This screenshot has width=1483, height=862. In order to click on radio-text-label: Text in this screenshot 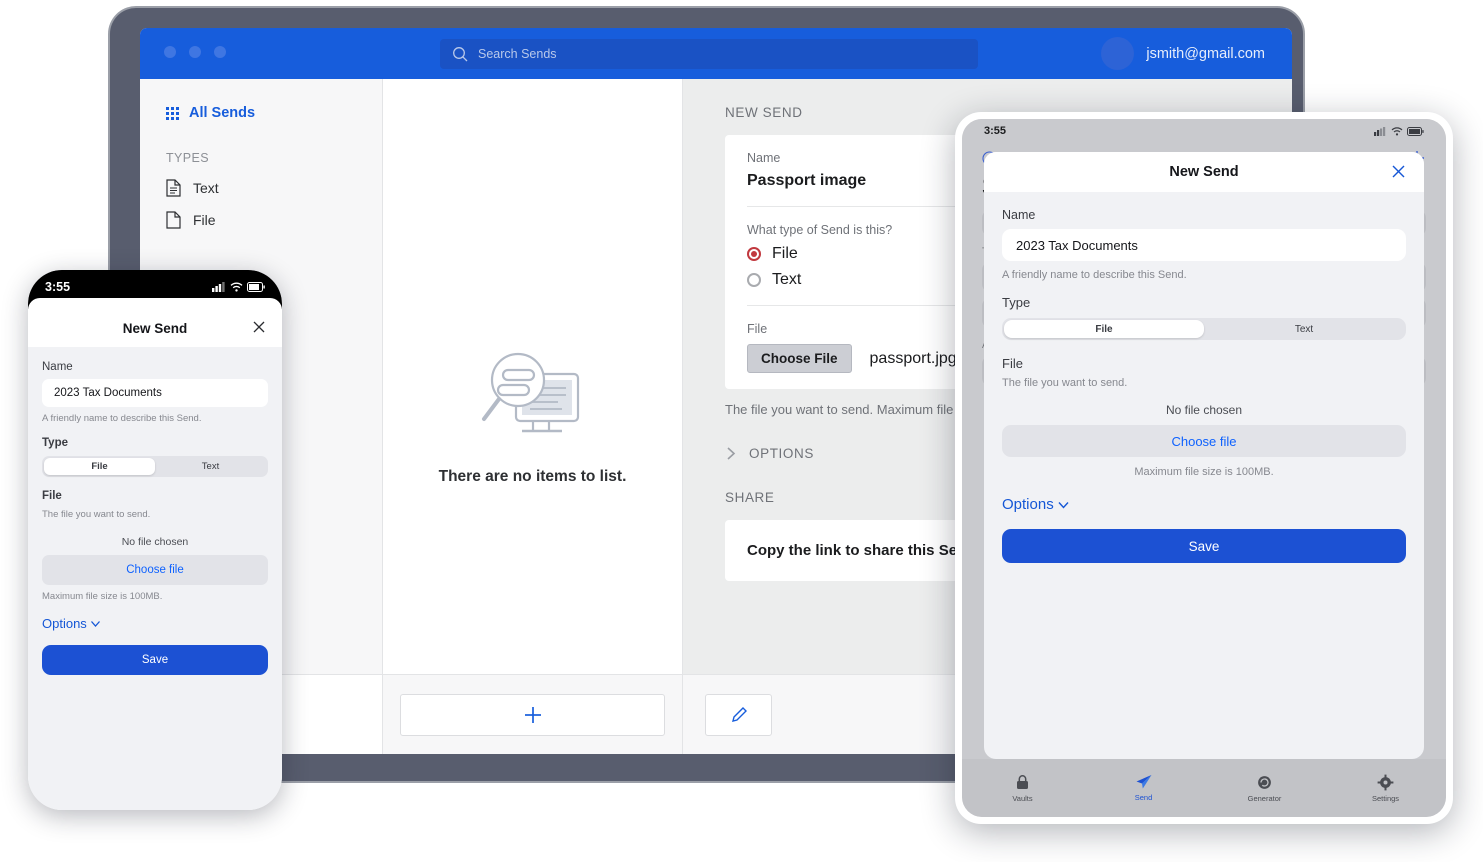, I will do `click(787, 279)`.